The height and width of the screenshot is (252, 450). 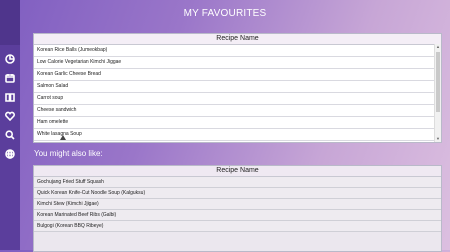 I want to click on table-row: Cheese sandwich, so click(x=237, y=111).